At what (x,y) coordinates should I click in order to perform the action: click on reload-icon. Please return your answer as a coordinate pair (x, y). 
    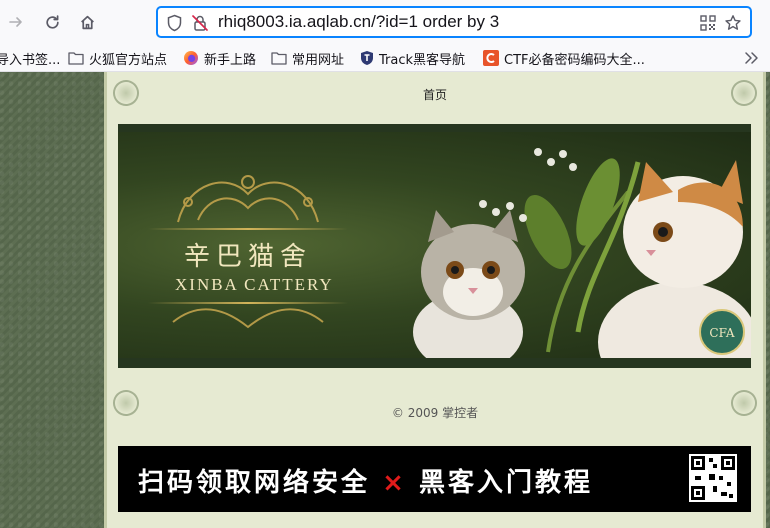
    Looking at the image, I should click on (52, 21).